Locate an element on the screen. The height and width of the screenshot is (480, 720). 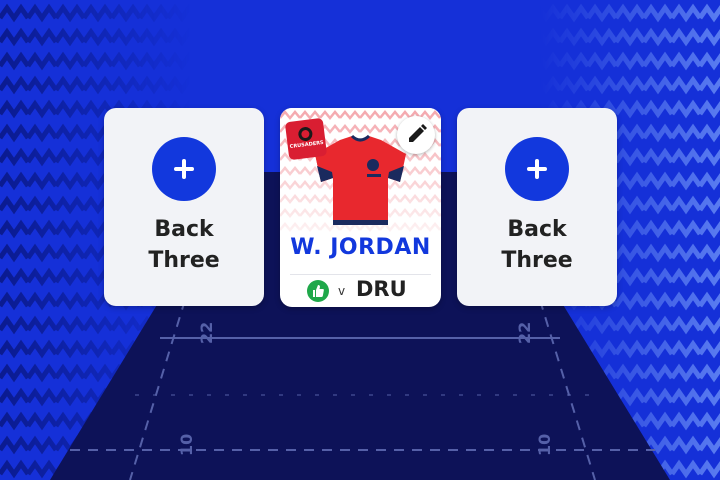
edit-button is located at coordinates (416, 135).